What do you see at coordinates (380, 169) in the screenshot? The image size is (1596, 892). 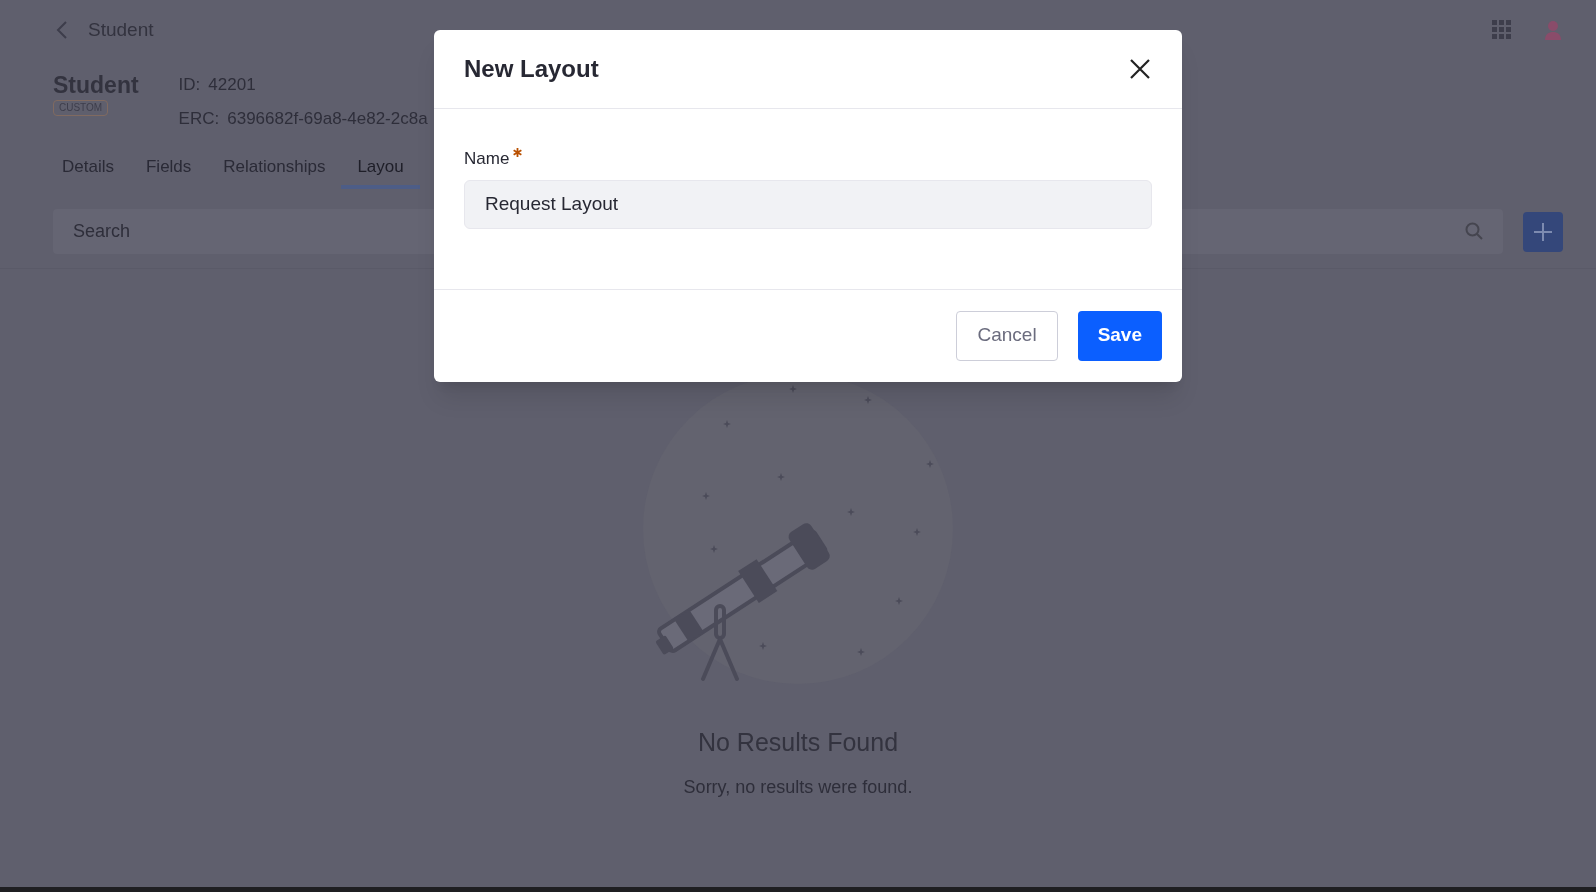 I see `tab: Layou` at bounding box center [380, 169].